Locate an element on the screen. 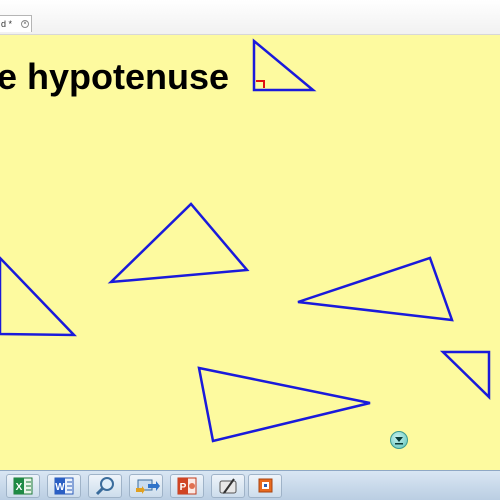 This screenshot has height=500, width=500. excel-icon: X is located at coordinates (23, 486).